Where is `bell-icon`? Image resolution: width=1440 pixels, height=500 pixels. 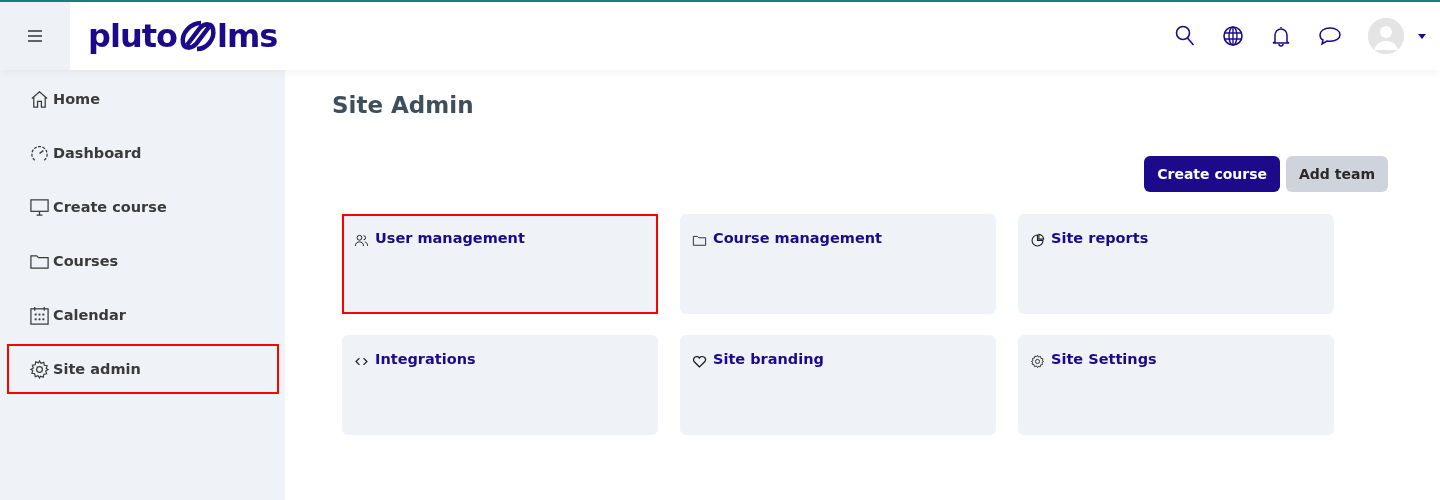 bell-icon is located at coordinates (1281, 36).